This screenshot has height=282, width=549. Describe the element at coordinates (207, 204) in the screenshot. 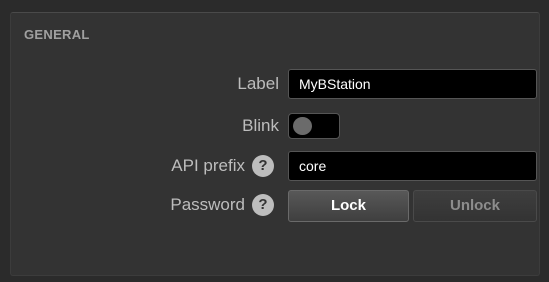

I see `password-field-label: Password` at that location.